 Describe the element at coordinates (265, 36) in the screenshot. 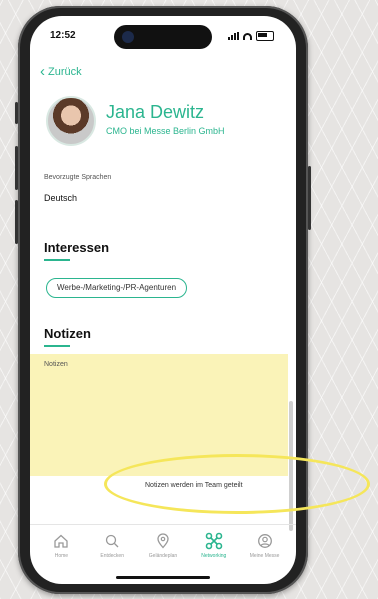

I see `battery-icon` at that location.